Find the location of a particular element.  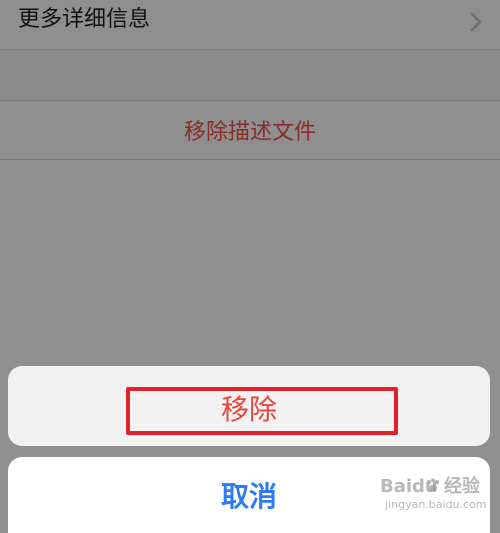

baidu-paw-icon is located at coordinates (433, 485).